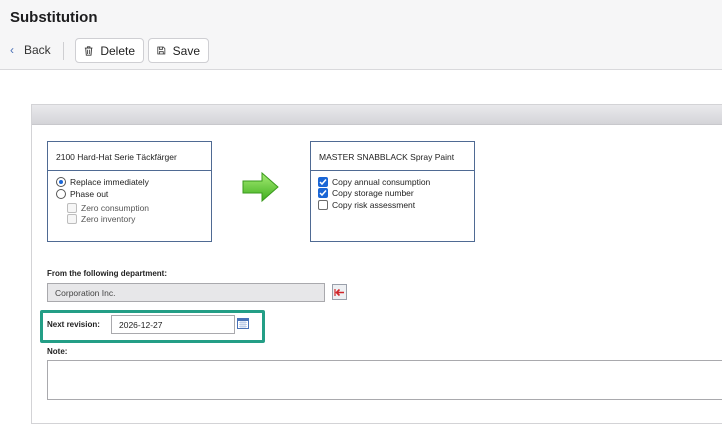  I want to click on phase-out-label: Phase out, so click(89, 194).